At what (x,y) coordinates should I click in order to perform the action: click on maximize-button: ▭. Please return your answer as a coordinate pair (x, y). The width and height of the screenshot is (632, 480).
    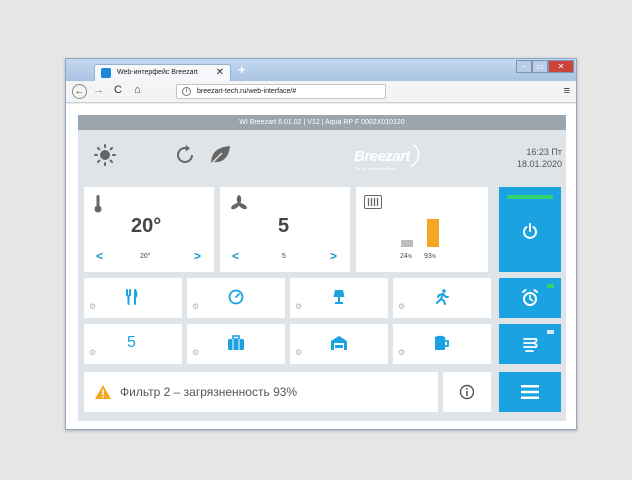
    Looking at the image, I should click on (540, 66).